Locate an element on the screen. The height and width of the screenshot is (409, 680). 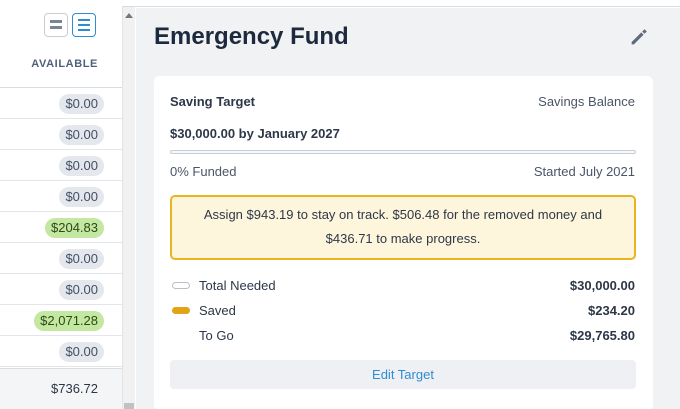
saved-label: Saved is located at coordinates (217, 310).